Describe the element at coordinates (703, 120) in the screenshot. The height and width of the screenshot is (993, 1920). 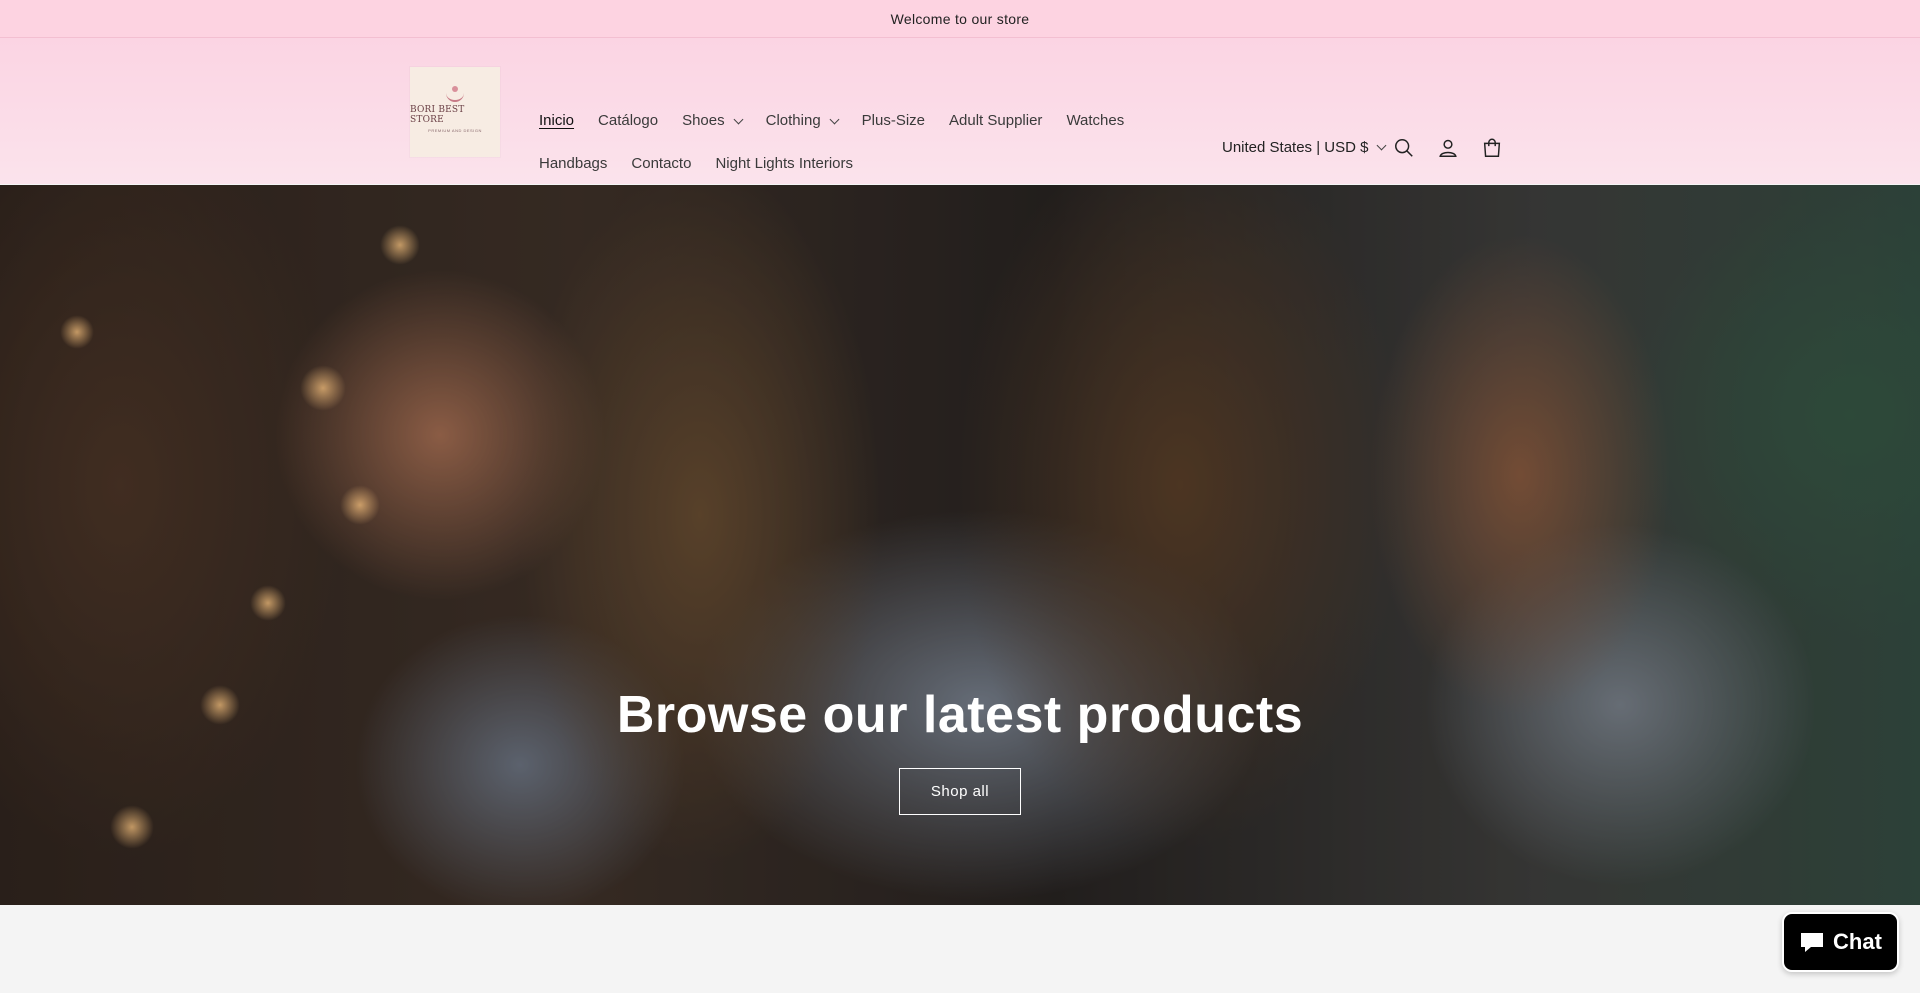
I see `nav-shoes-label: Shoes` at that location.